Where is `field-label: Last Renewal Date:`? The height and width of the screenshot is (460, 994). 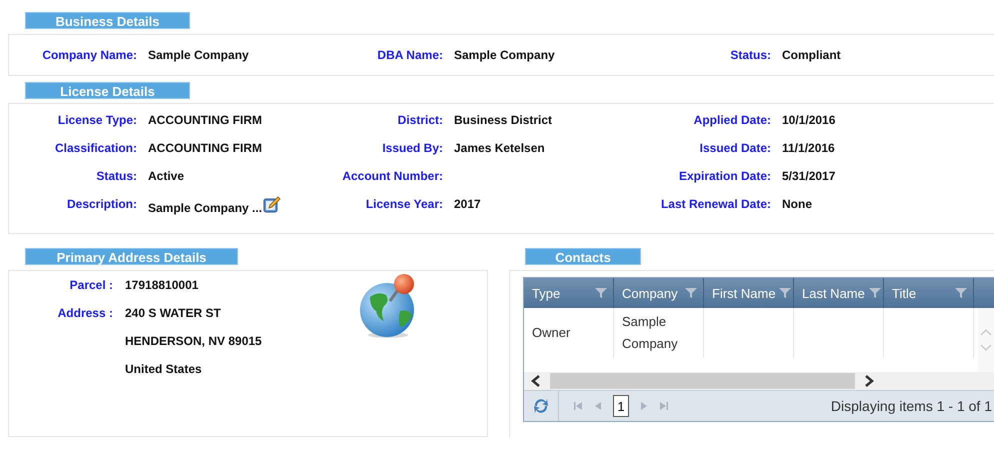 field-label: Last Renewal Date: is located at coordinates (716, 204).